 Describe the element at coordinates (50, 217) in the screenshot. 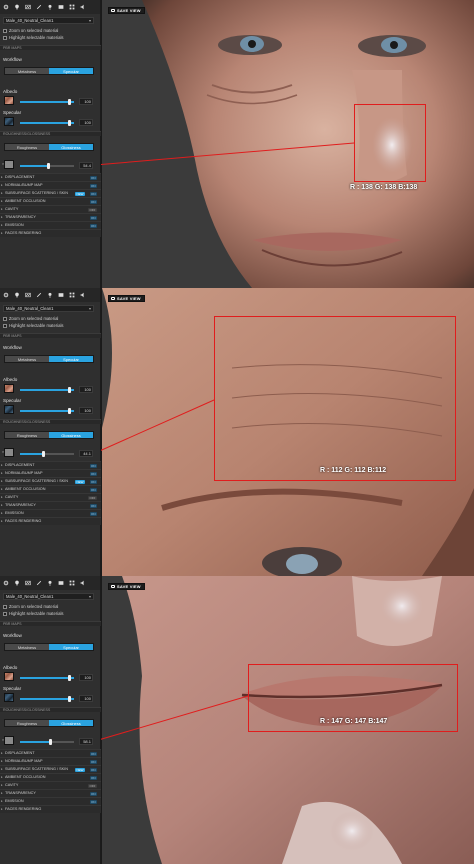

I see `row-transparency: ▸ TRANSPARENCY ON` at that location.